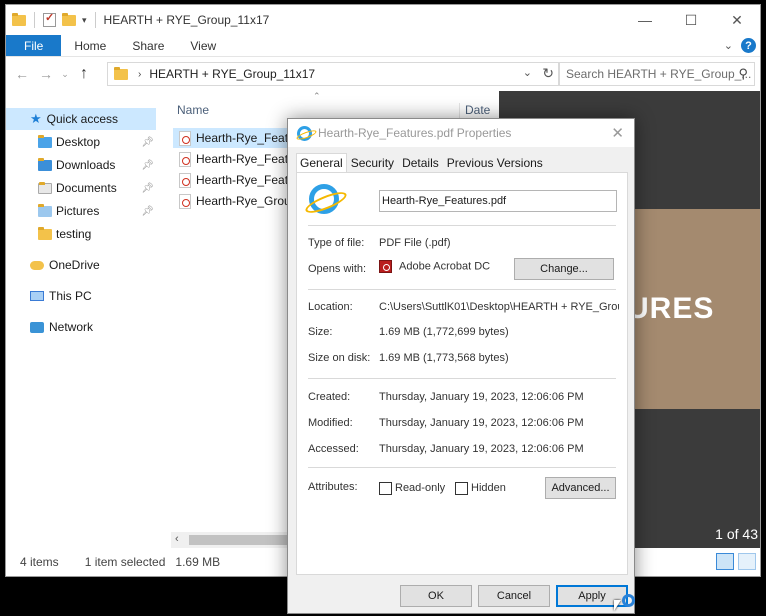 This screenshot has height=616, width=766. I want to click on refresh-icon: ↻, so click(548, 73).